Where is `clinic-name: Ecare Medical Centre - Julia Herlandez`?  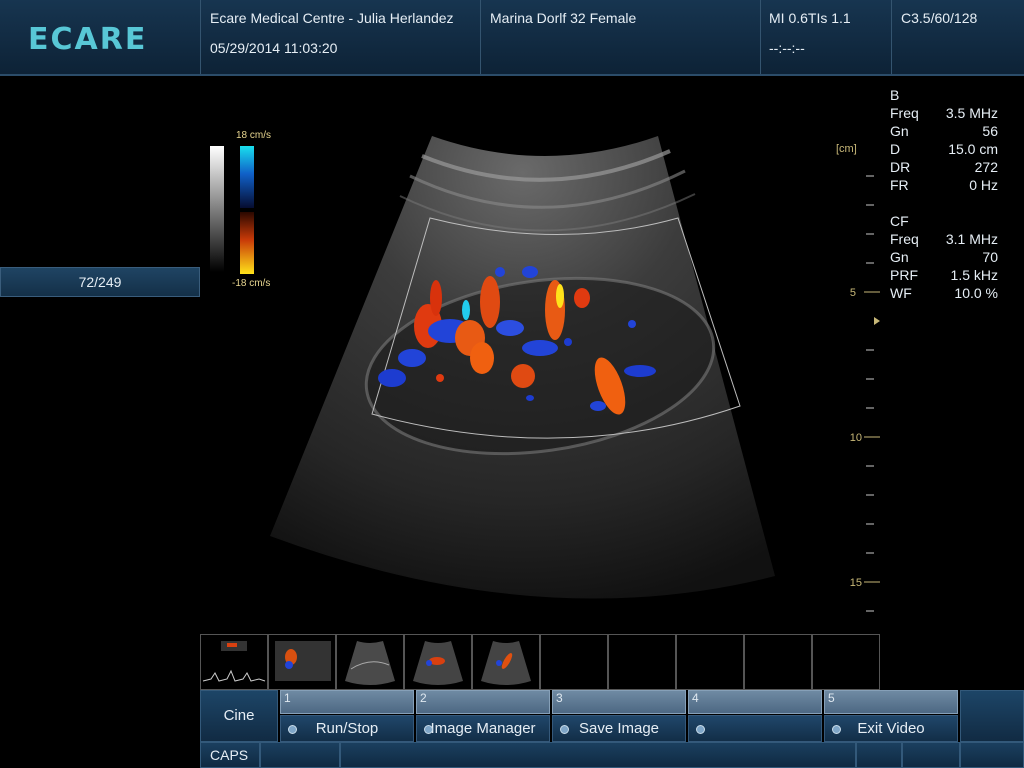
clinic-name: Ecare Medical Centre - Julia Herlandez is located at coordinates (332, 18).